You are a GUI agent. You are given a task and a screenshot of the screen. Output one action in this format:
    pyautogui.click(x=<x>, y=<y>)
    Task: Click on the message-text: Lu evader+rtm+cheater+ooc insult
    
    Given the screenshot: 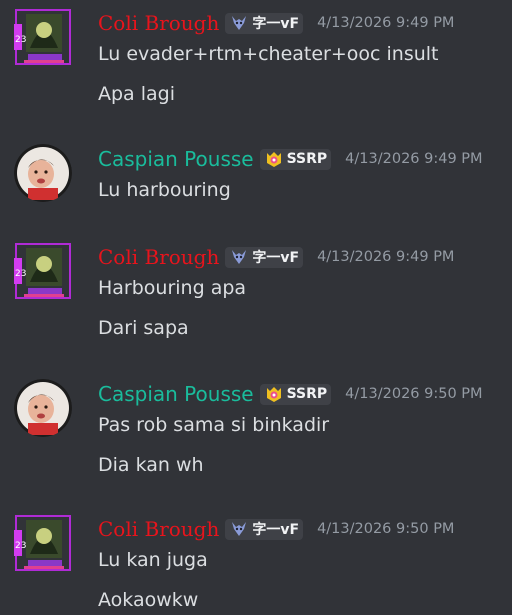 What is the action you would take?
    pyautogui.click(x=268, y=54)
    